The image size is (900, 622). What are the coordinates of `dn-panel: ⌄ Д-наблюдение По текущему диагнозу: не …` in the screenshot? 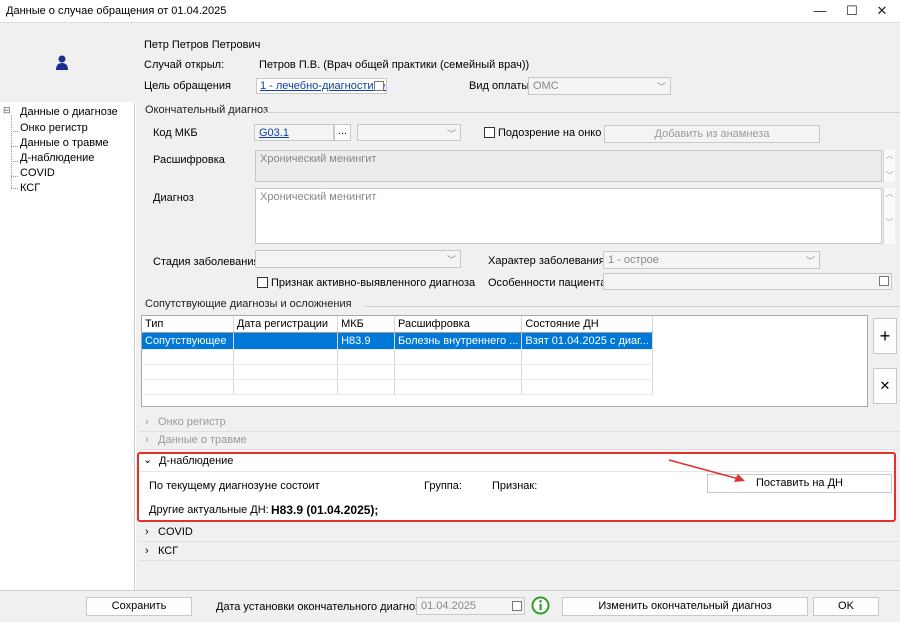 It's located at (516, 487).